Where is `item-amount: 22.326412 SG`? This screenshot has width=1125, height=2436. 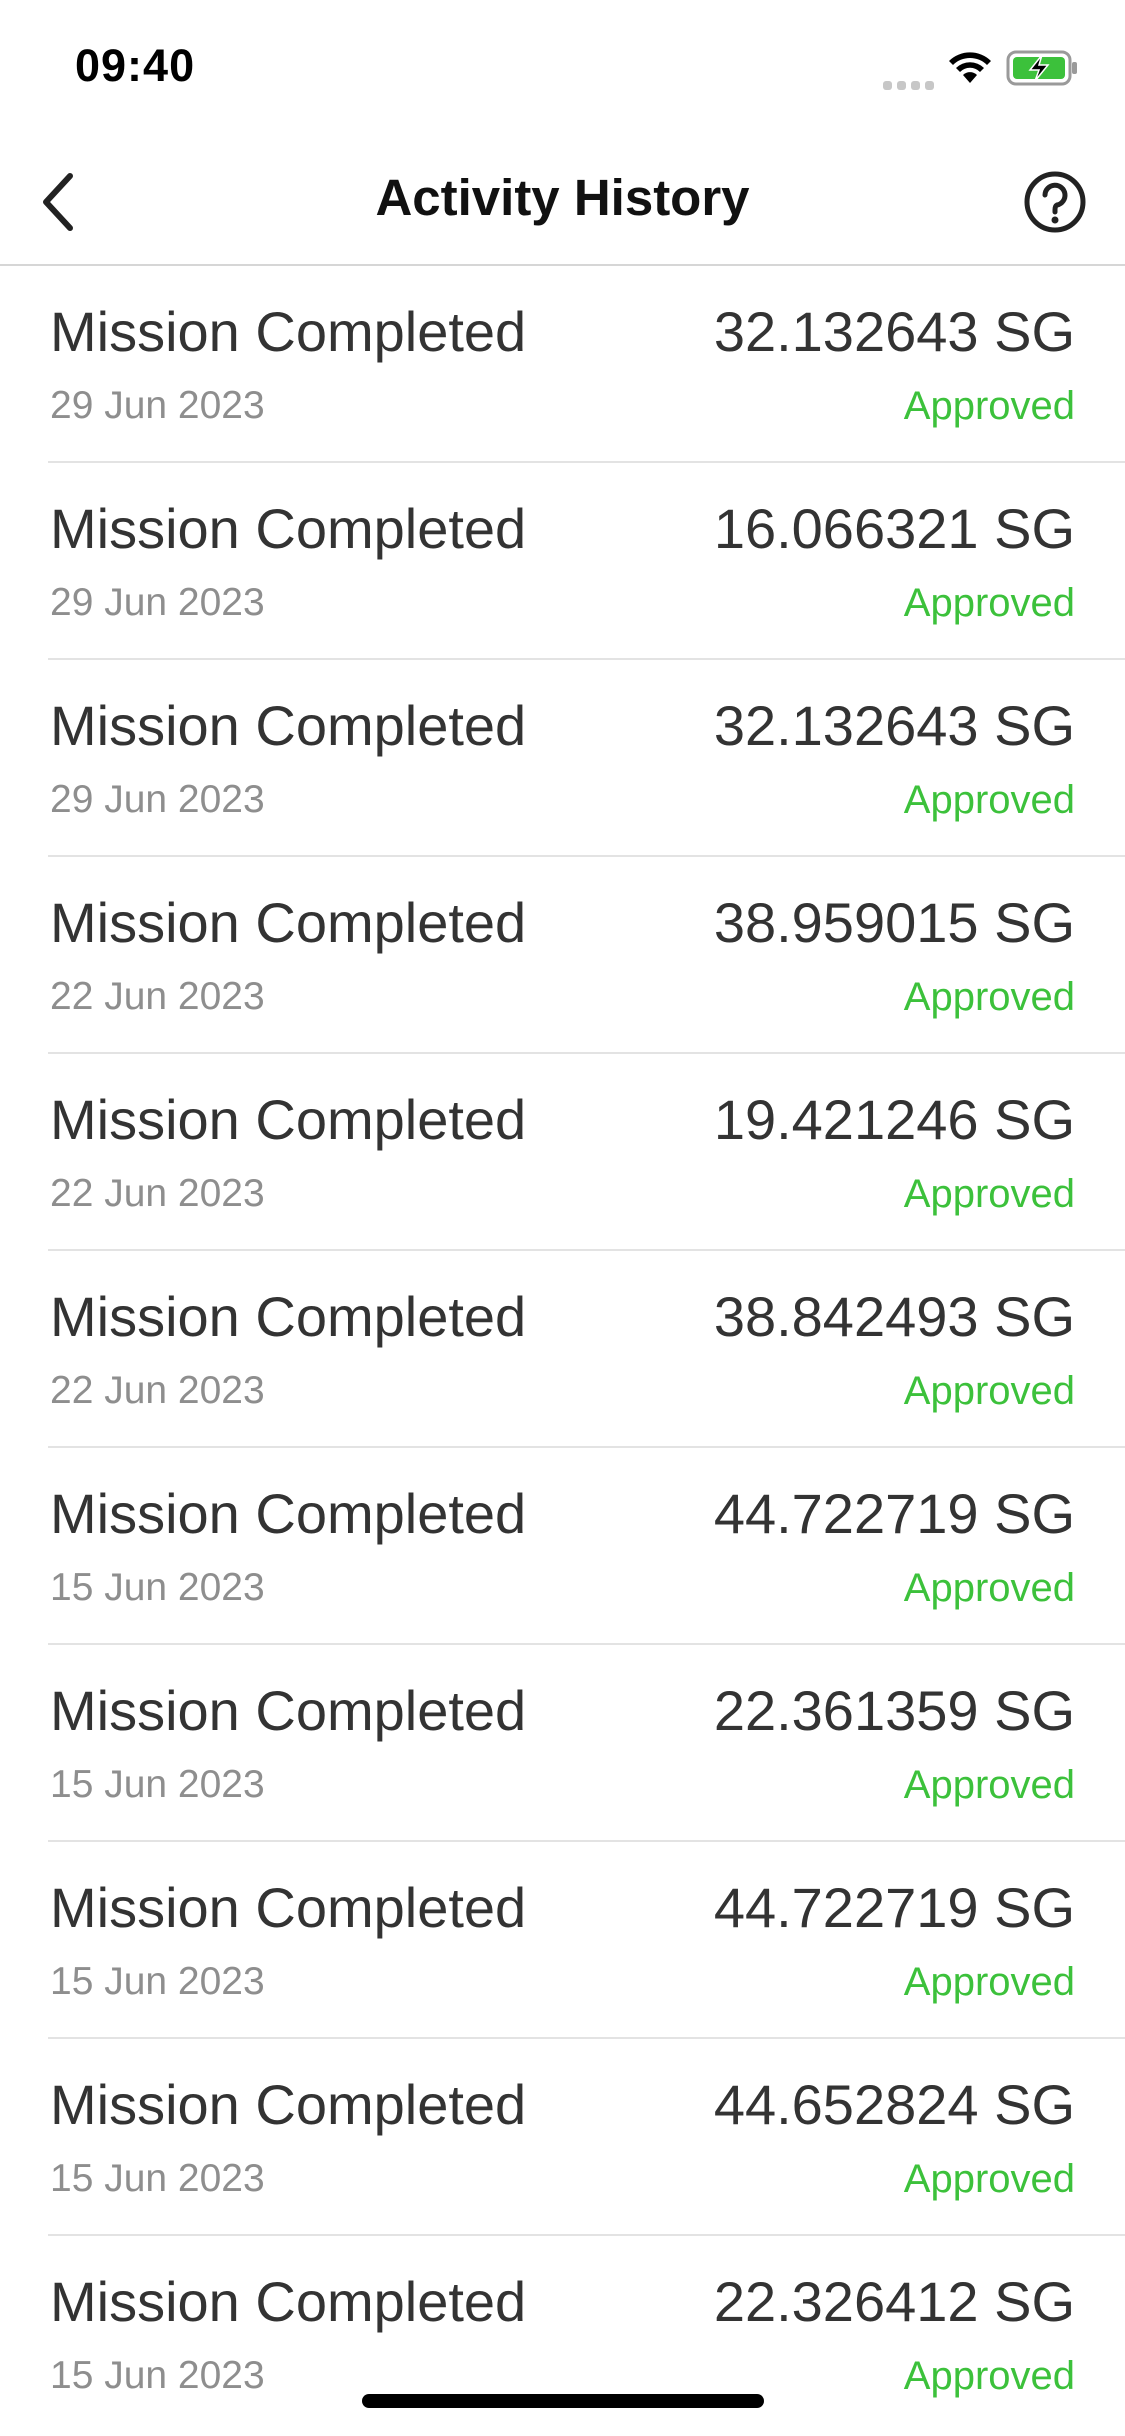 item-amount: 22.326412 SG is located at coordinates (894, 2301).